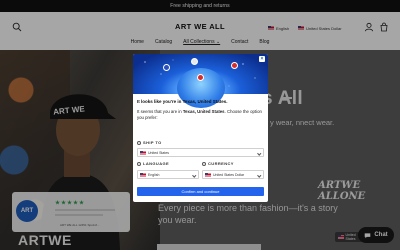 The height and width of the screenshot is (250, 400). Describe the element at coordinates (204, 163) in the screenshot. I see `currency-icon` at that location.